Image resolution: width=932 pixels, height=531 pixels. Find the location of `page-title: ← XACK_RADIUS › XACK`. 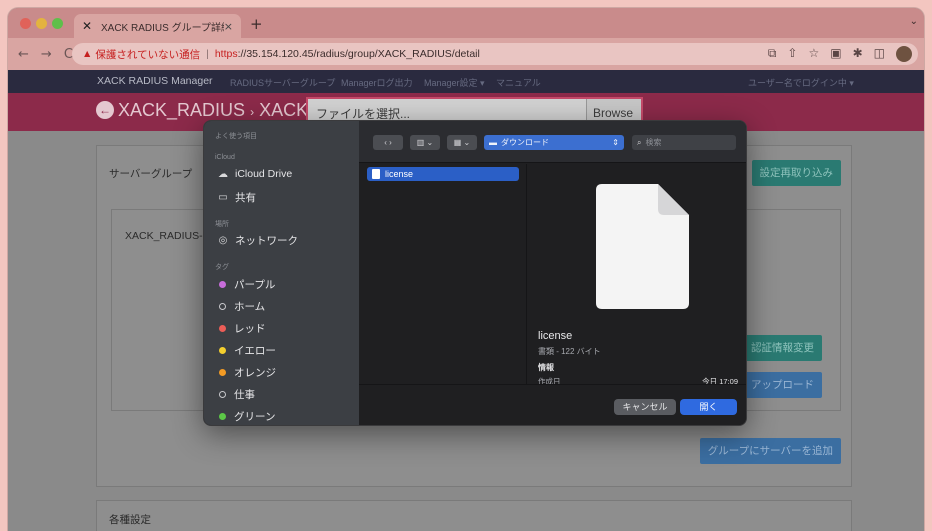

page-title: ← XACK_RADIUS › XACK is located at coordinates (202, 110).